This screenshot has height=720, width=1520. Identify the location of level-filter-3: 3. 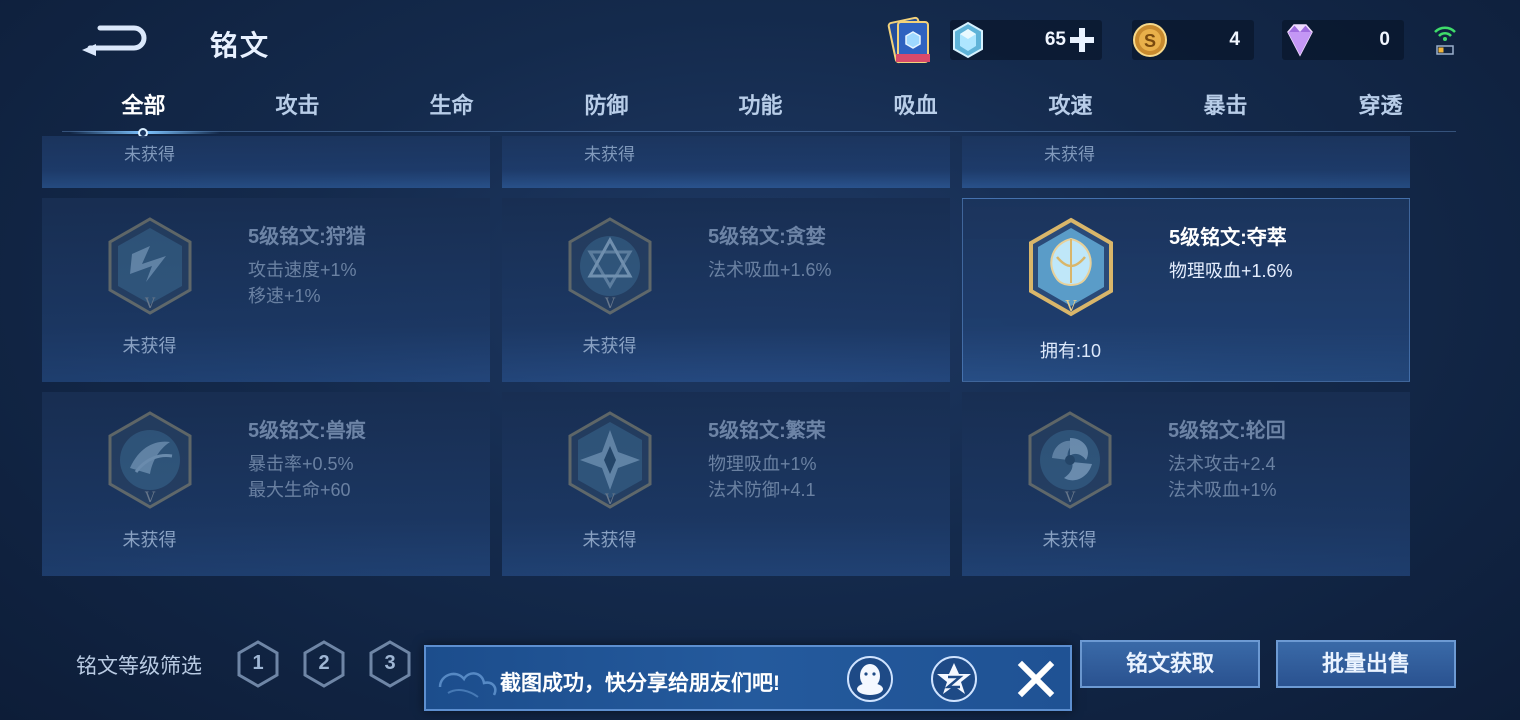
(390, 664).